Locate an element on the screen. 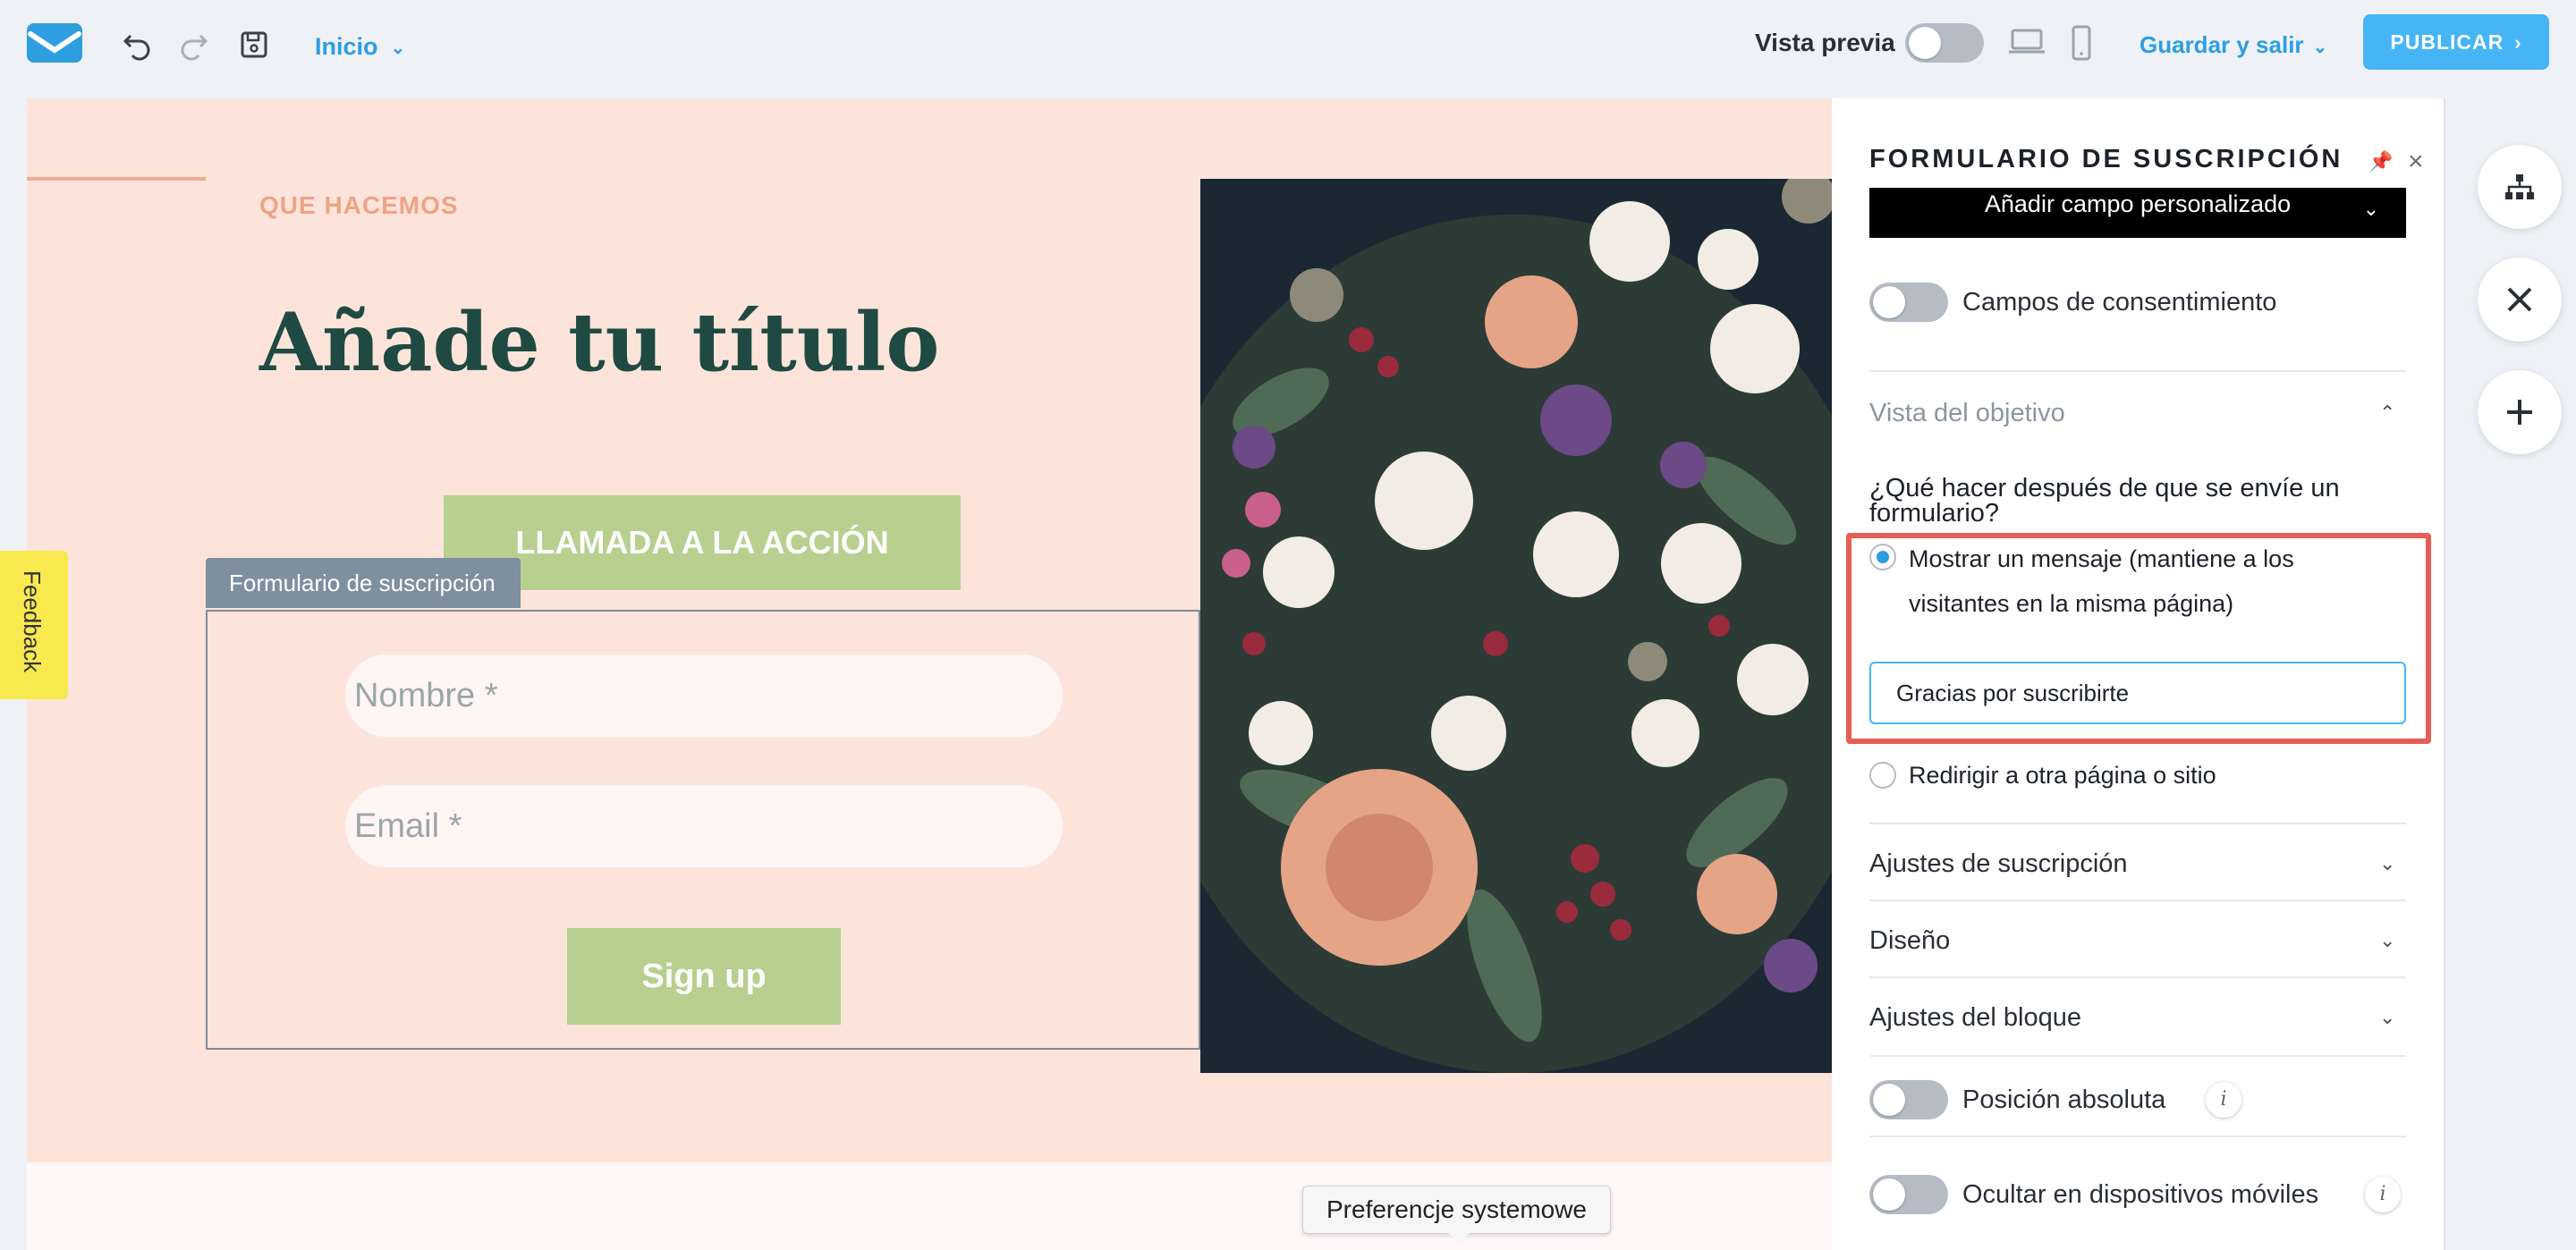 This screenshot has width=2576, height=1250. sitemap-icon is located at coordinates (2519, 186).